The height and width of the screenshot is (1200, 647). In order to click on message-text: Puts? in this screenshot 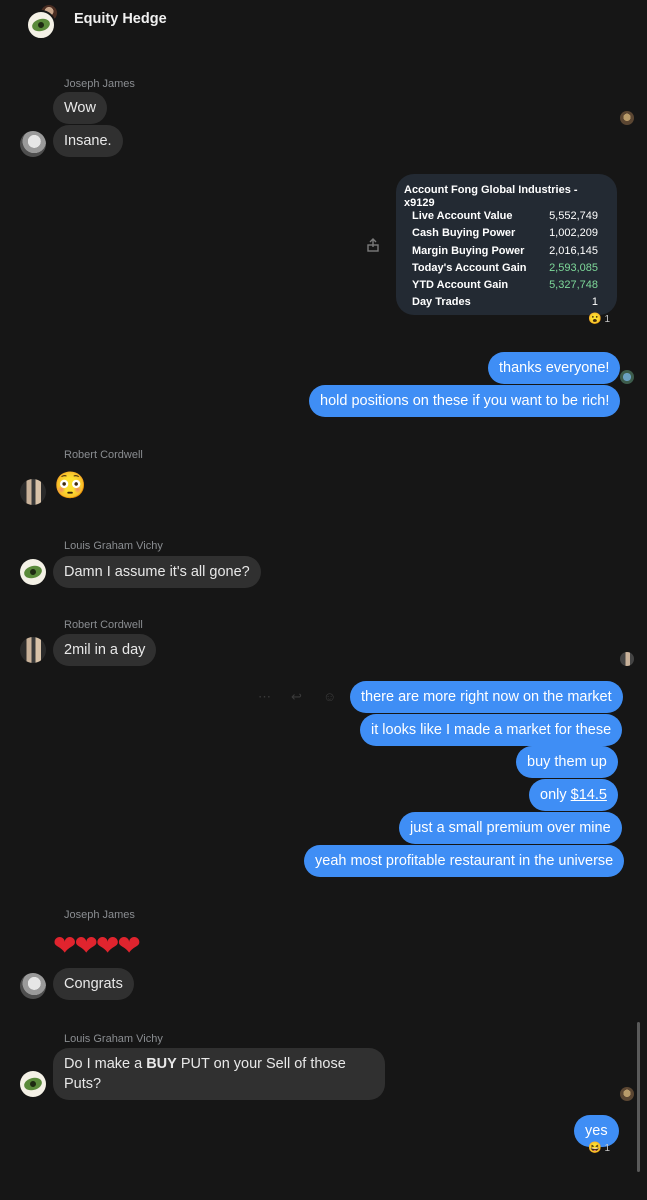, I will do `click(83, 1084)`.